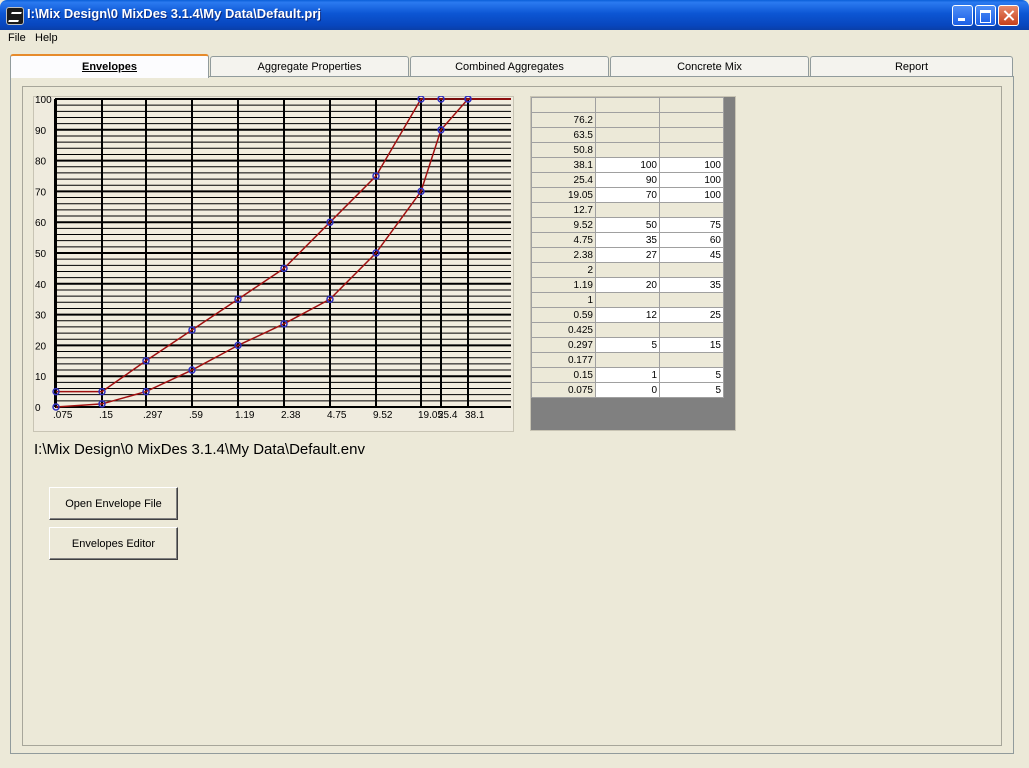 This screenshot has width=1029, height=768. I want to click on grid-row: 76.2, so click(627, 120).